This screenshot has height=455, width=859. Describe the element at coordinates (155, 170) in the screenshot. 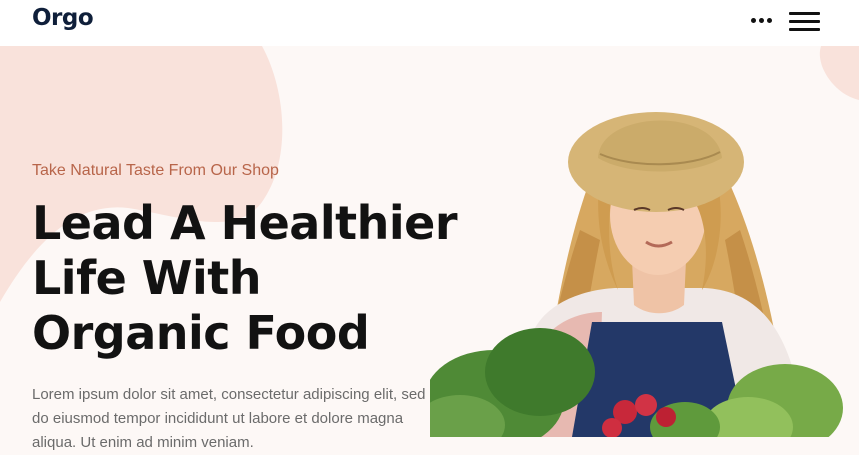

I see `hero-tagline: Take Natural Taste From Our Shop` at that location.